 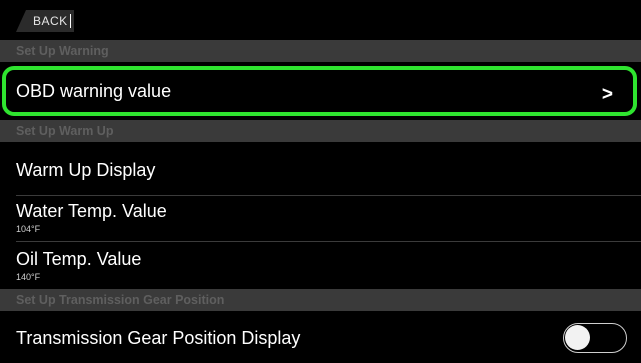 What do you see at coordinates (320, 170) in the screenshot?
I see `warm-up-display-row: Warm Up Display` at bounding box center [320, 170].